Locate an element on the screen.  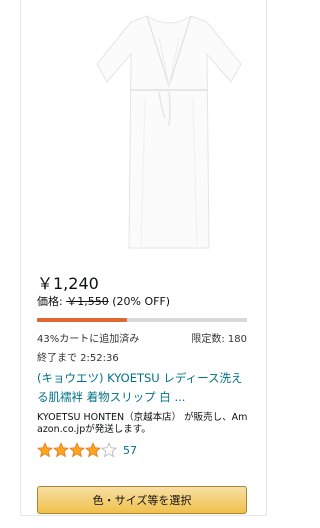
star-empty-icon is located at coordinates (109, 450).